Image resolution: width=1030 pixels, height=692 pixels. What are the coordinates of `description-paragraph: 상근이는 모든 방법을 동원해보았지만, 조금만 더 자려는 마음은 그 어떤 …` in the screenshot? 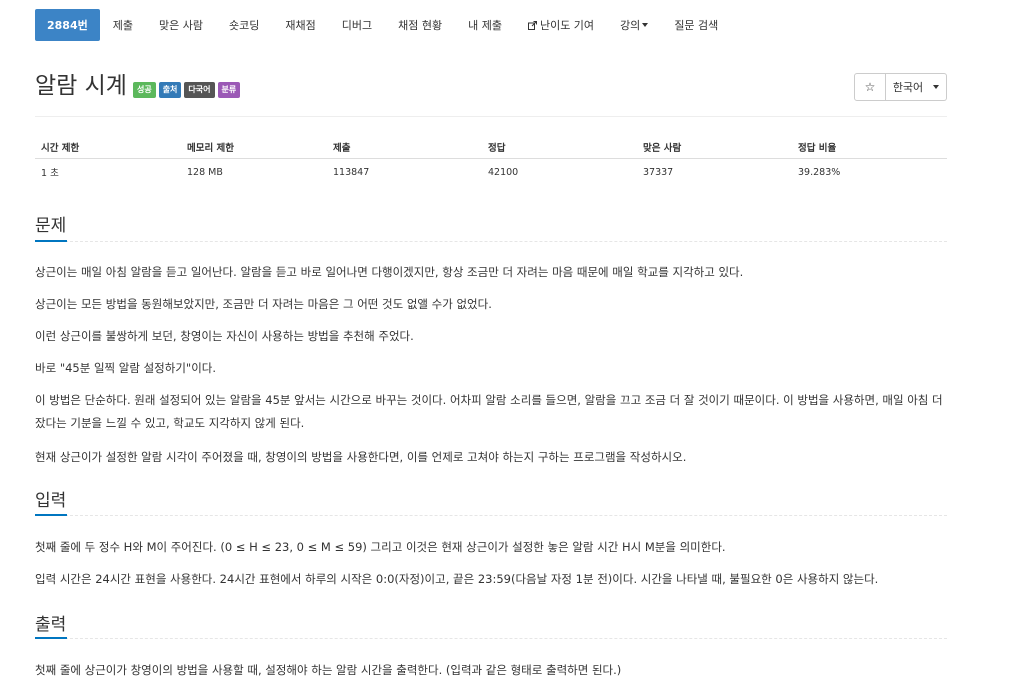 It's located at (263, 304).